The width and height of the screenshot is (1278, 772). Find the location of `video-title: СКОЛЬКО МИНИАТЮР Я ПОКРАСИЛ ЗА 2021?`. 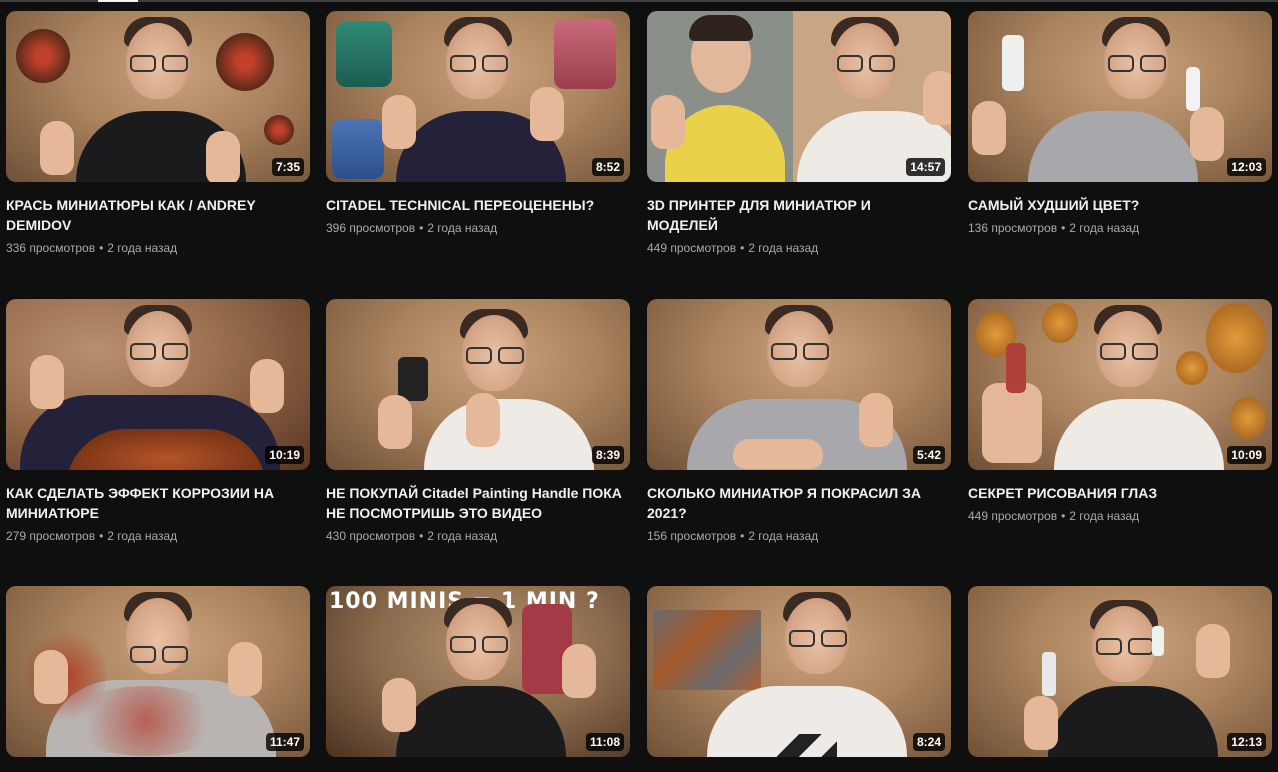

video-title: СКОЛЬКО МИНИАТЮР Я ПОКРАСИЛ ЗА 2021? is located at coordinates (795, 503).